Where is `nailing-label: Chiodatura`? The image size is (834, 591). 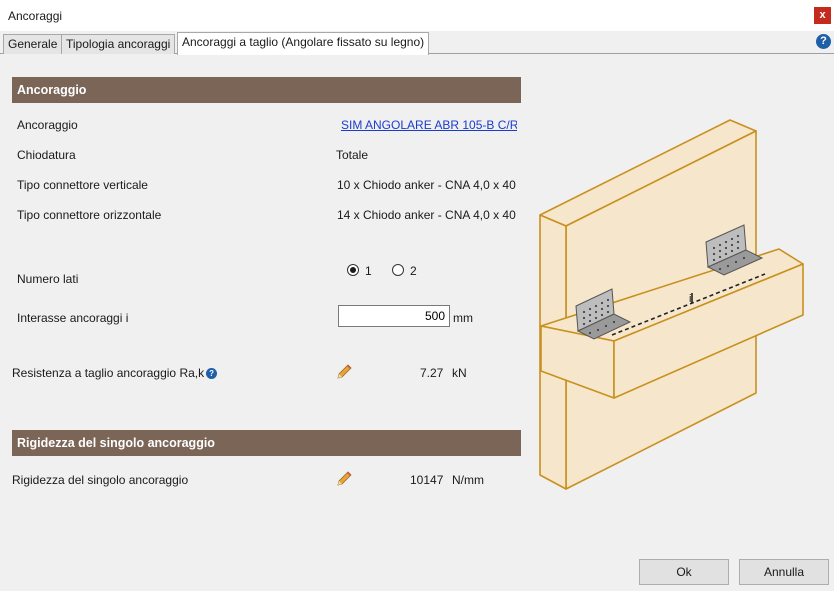
nailing-label: Chiodatura is located at coordinates (46, 155).